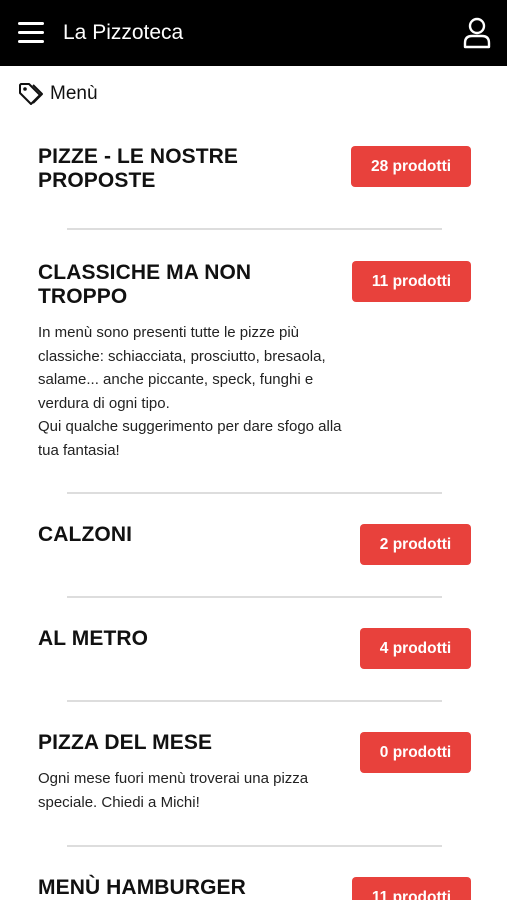  What do you see at coordinates (31, 94) in the screenshot?
I see `tag-icon` at bounding box center [31, 94].